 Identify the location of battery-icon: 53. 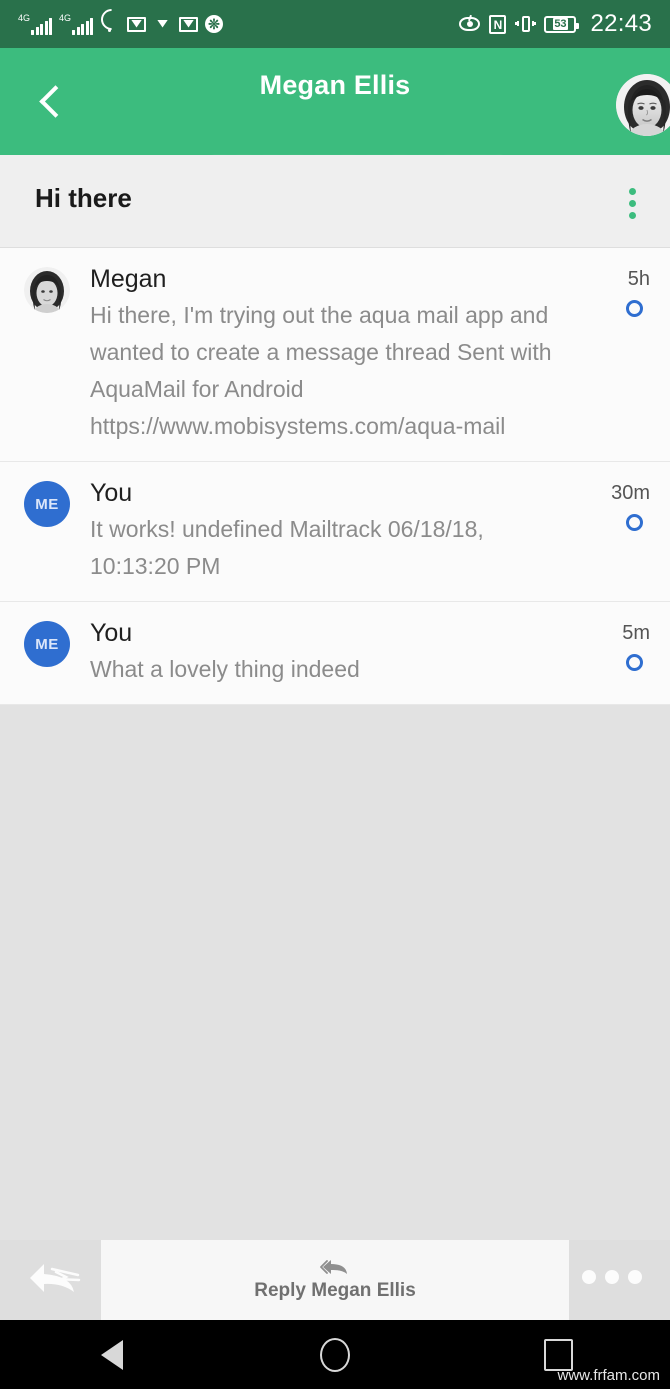
(562, 24).